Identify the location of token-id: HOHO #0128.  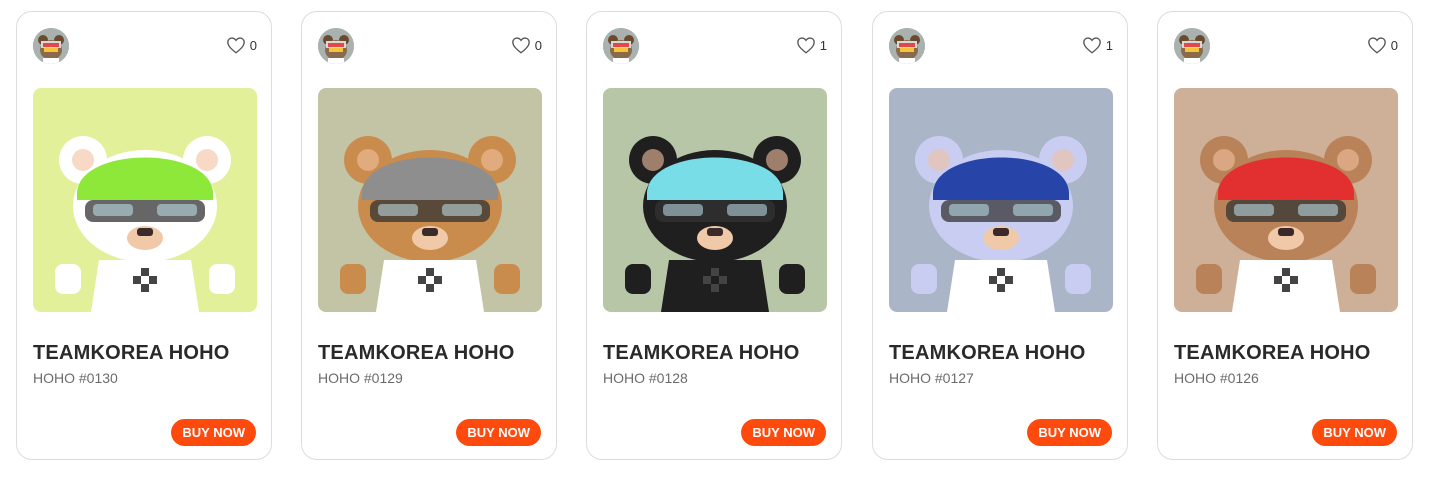
(645, 378).